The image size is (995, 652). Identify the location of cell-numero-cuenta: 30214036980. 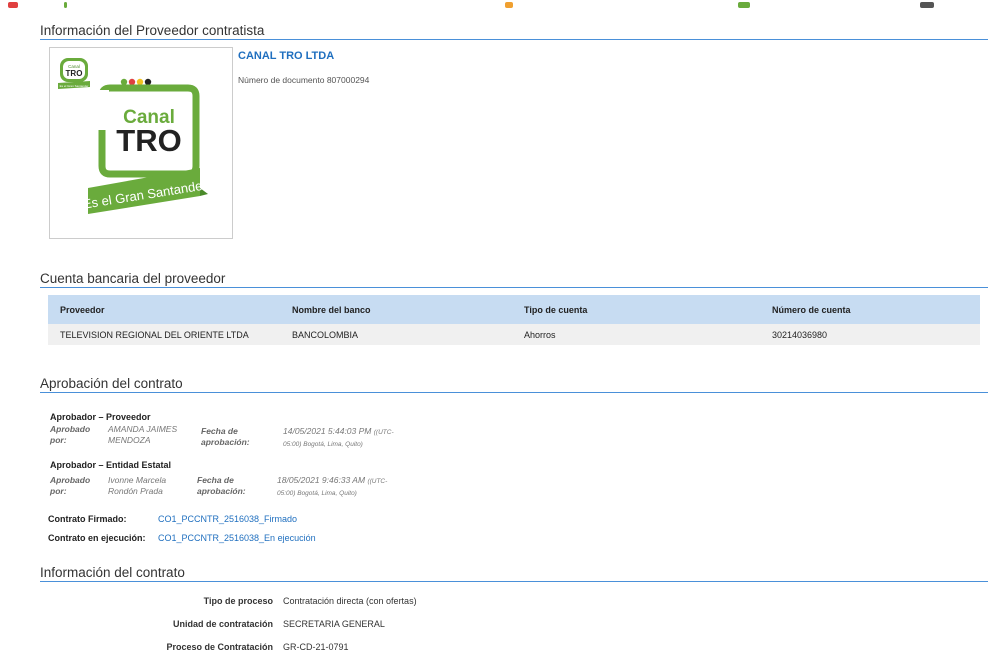
(870, 334).